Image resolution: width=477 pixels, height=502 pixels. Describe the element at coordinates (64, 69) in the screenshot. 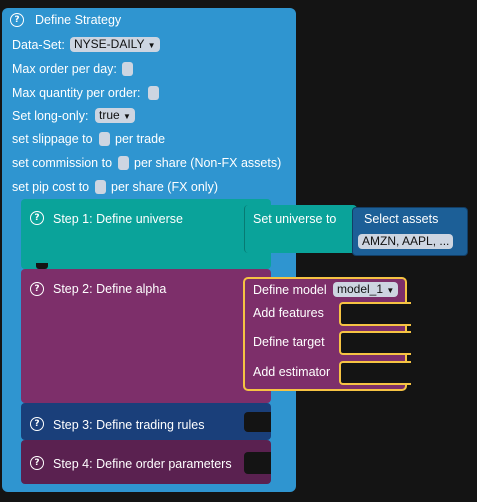

I see `max-order-label: Max order per day:` at that location.